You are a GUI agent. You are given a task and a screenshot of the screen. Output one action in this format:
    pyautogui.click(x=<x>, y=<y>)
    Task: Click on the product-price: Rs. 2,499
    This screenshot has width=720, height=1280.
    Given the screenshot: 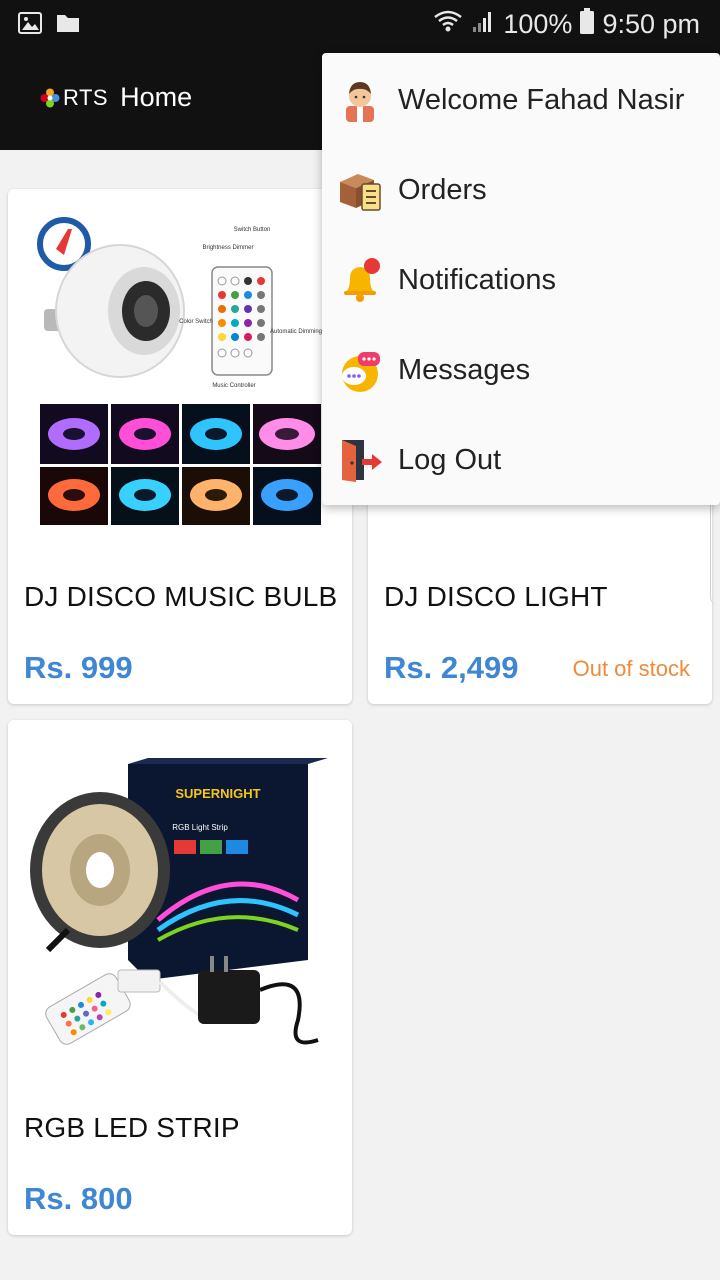 What is the action you would take?
    pyautogui.click(x=451, y=667)
    